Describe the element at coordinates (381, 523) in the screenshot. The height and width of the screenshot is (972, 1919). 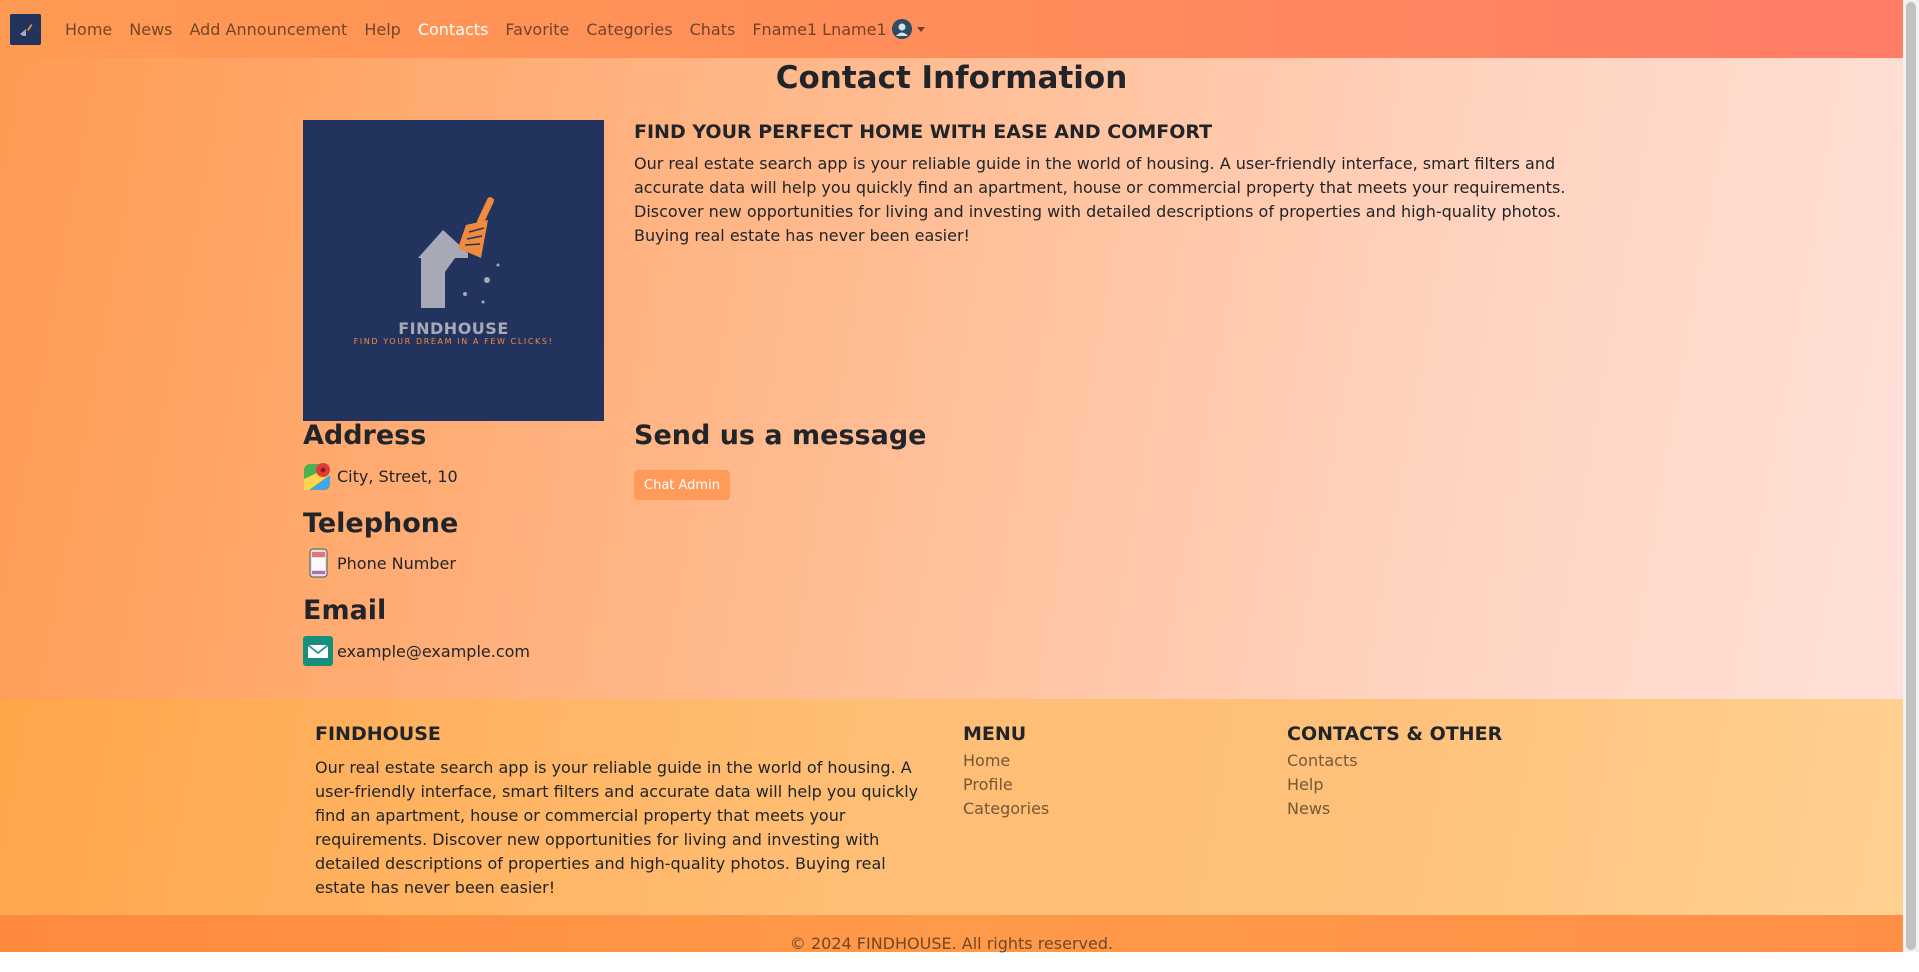
I see `telephone-heading: Telephone` at that location.